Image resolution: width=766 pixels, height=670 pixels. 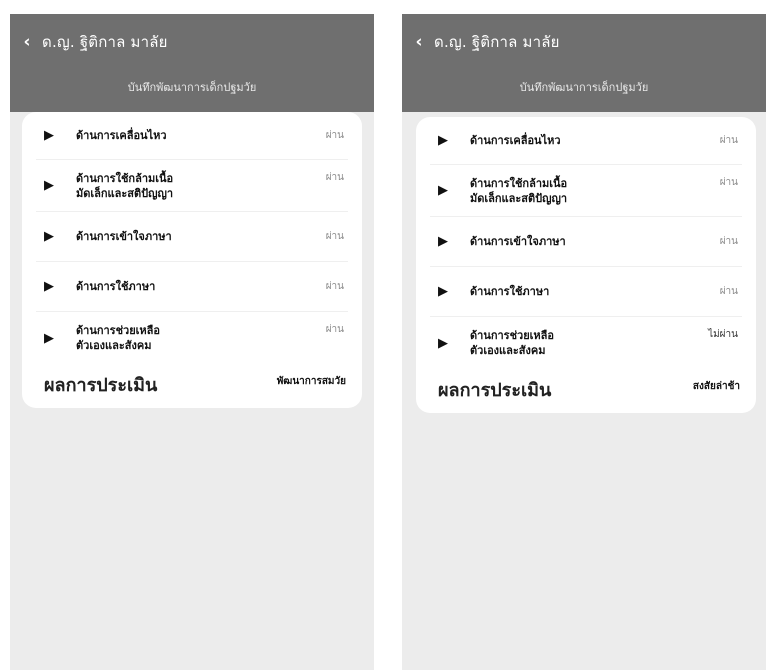 I want to click on result-value: พัฒนาการสมวัย, so click(x=311, y=381).